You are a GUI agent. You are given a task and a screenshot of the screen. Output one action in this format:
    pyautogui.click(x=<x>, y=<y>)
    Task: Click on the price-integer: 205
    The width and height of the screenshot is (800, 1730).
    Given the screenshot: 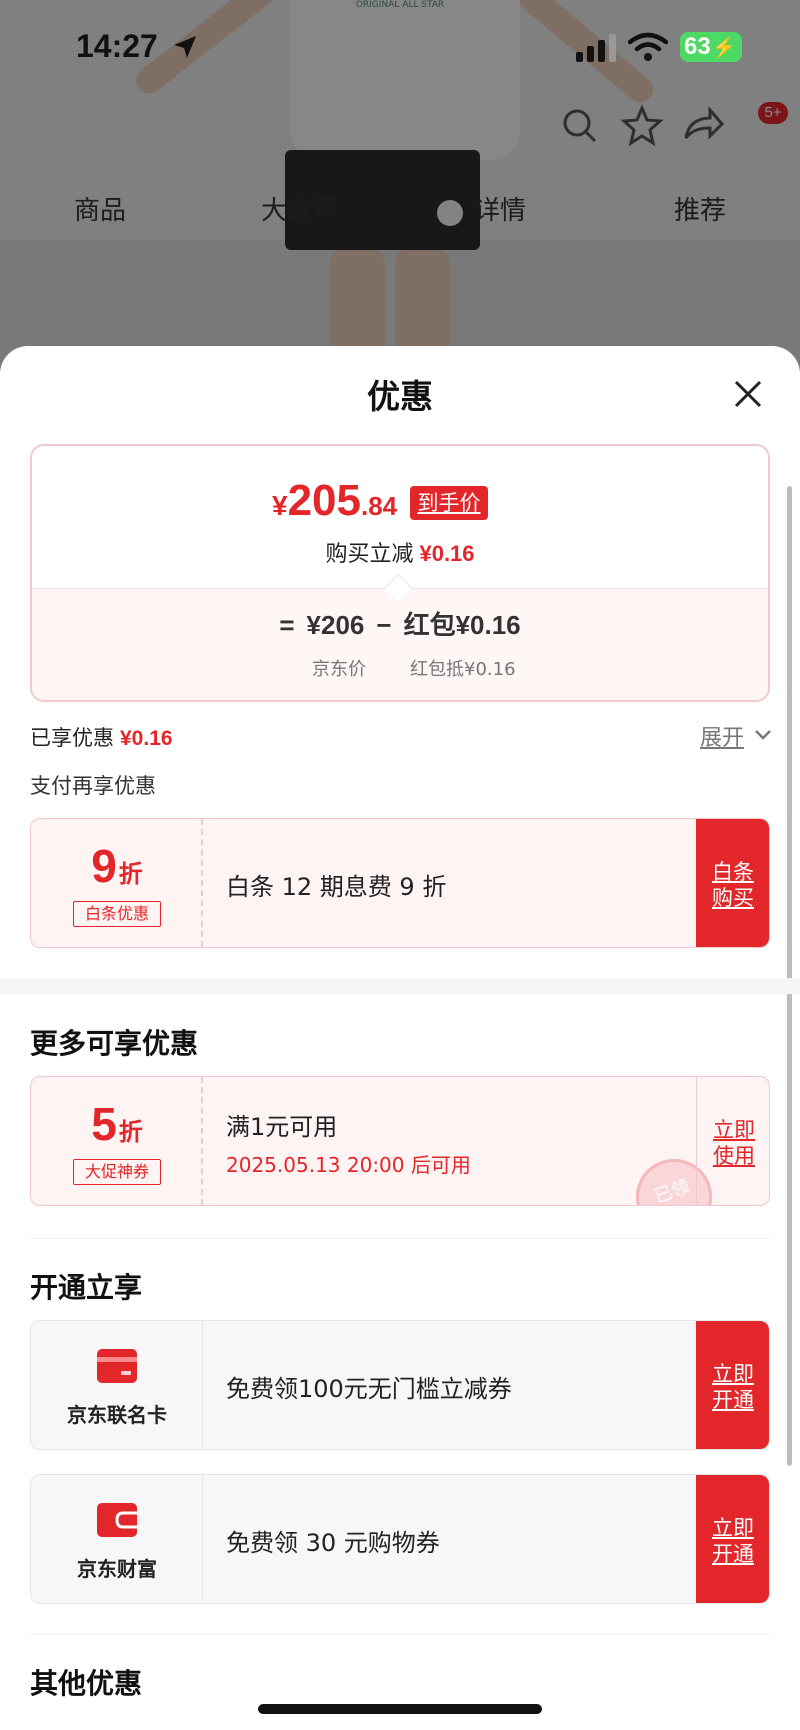 What is the action you would take?
    pyautogui.click(x=324, y=500)
    